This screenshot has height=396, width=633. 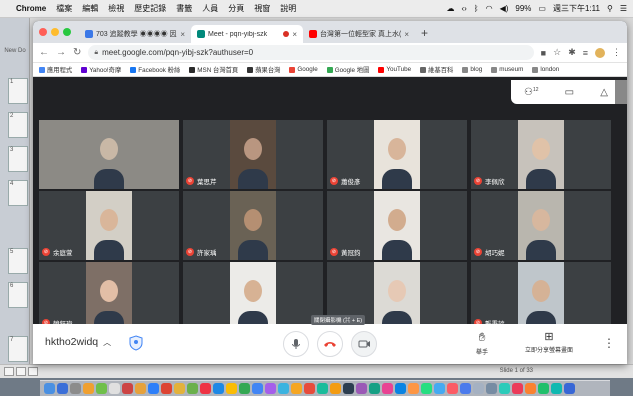 What do you see at coordinates (135, 34) in the screenshot?
I see `tab-classroom: 703 追蹤教學 ◉◉◉◉ 因應以下 ×` at bounding box center [135, 34].